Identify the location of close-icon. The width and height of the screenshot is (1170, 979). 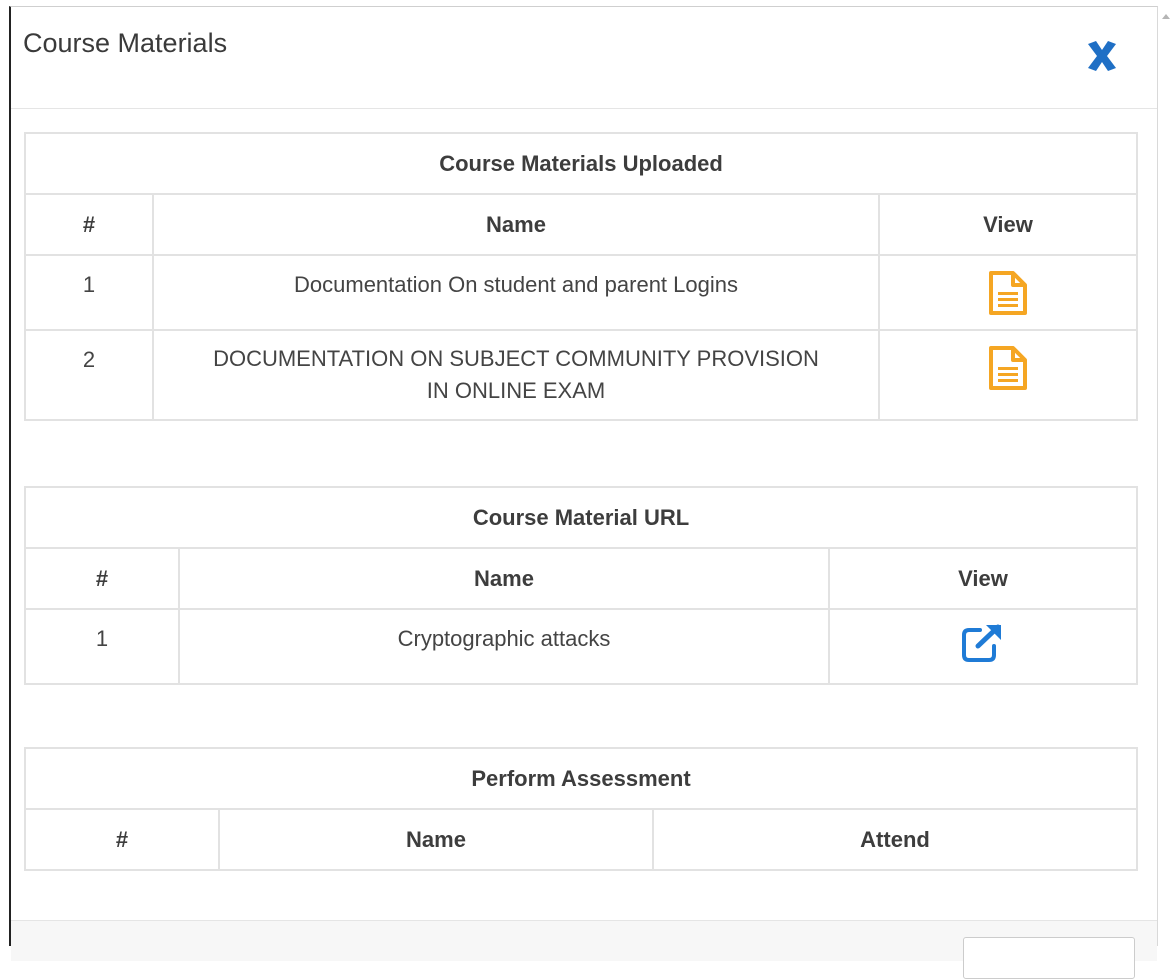
(1102, 56).